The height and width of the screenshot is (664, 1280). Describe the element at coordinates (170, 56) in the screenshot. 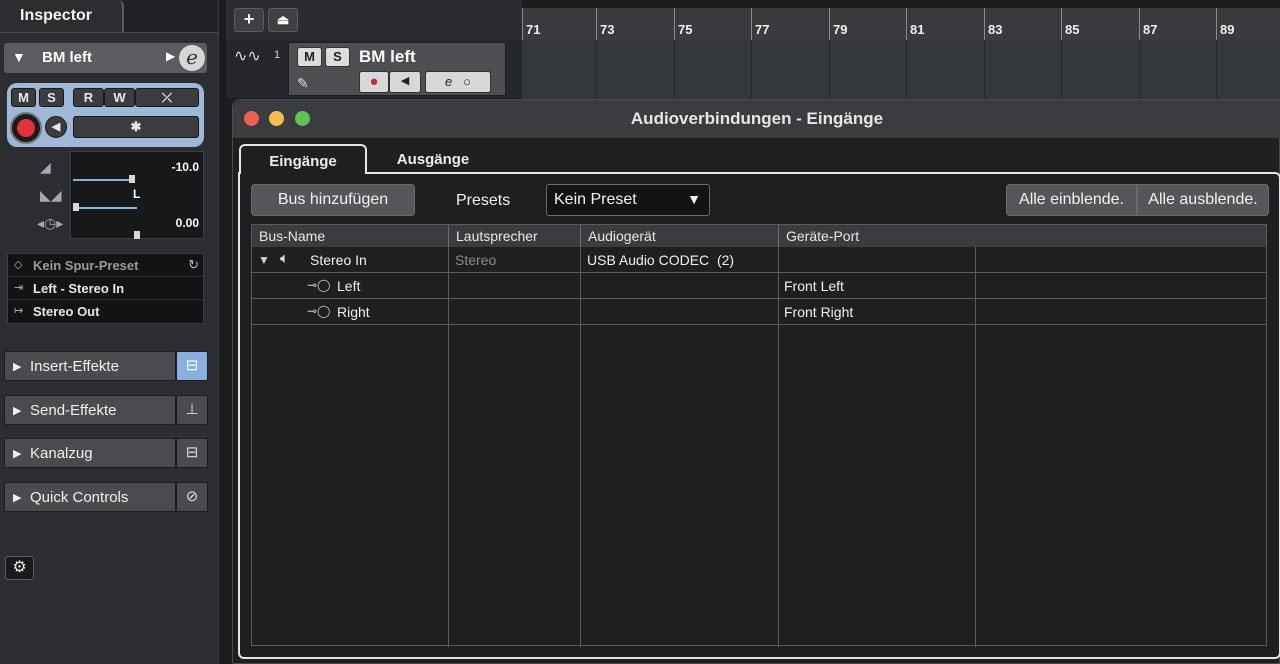

I see `arrow-right-icon: ▶` at that location.